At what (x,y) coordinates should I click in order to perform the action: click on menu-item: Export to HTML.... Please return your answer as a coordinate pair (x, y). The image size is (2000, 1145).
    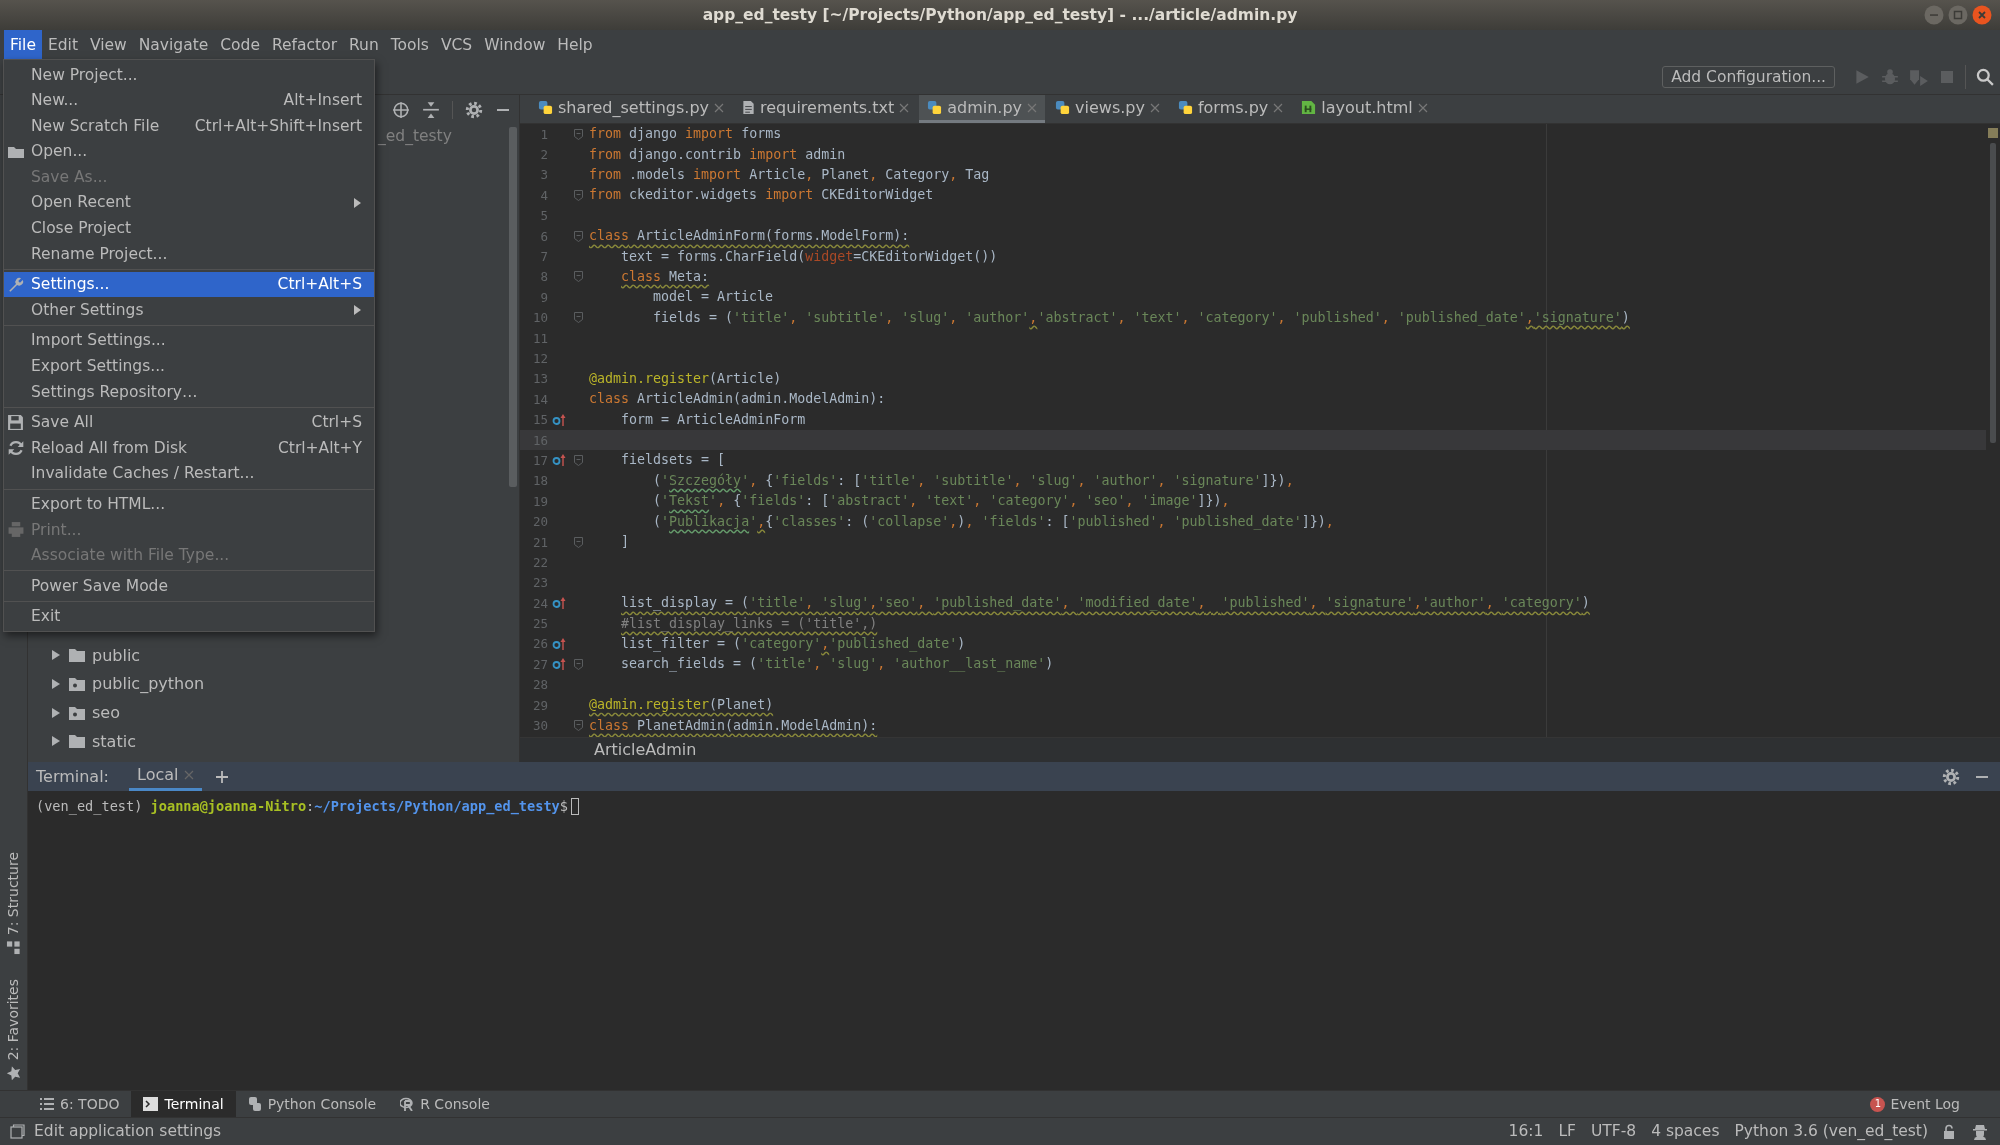
    Looking at the image, I should click on (189, 504).